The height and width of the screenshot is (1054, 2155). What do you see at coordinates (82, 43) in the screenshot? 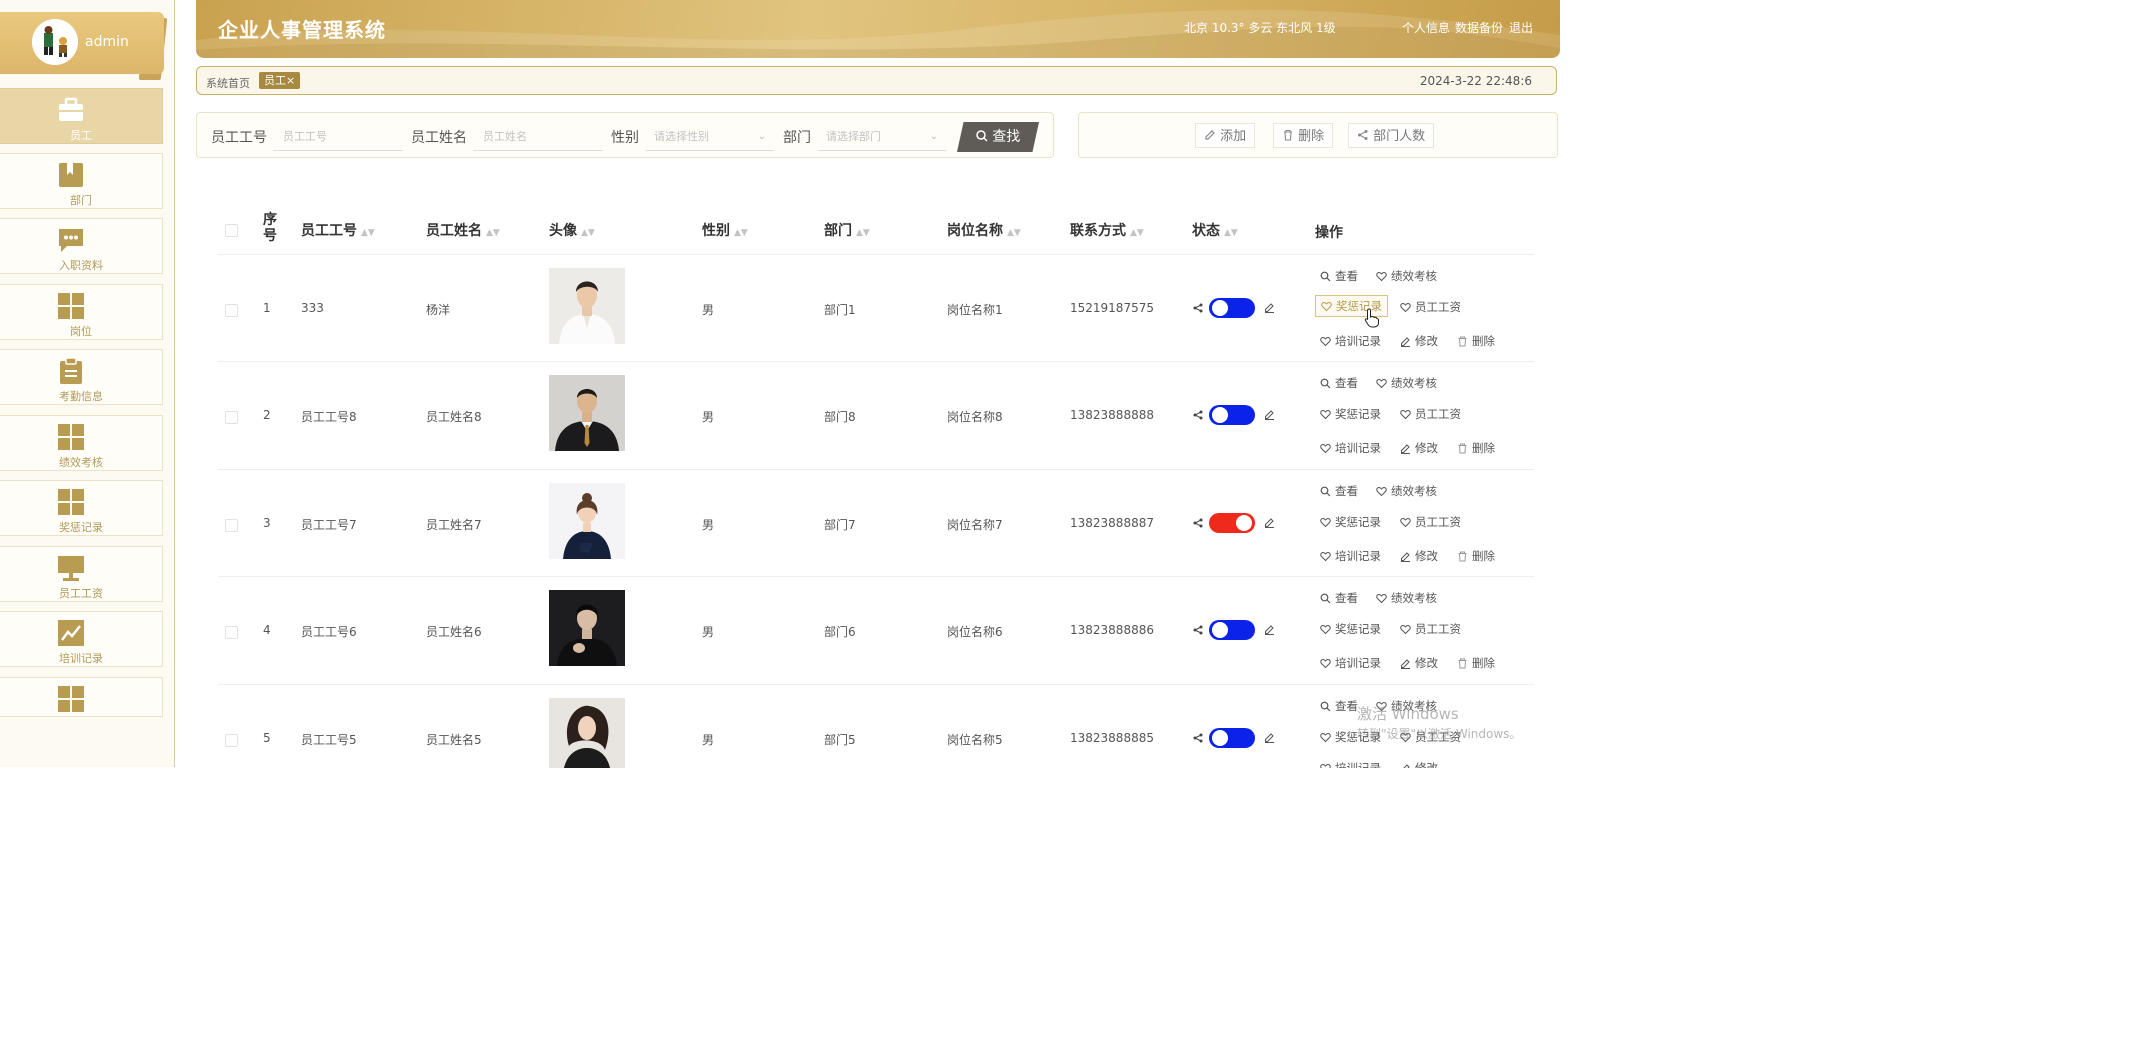
I see `user-box: admin` at bounding box center [82, 43].